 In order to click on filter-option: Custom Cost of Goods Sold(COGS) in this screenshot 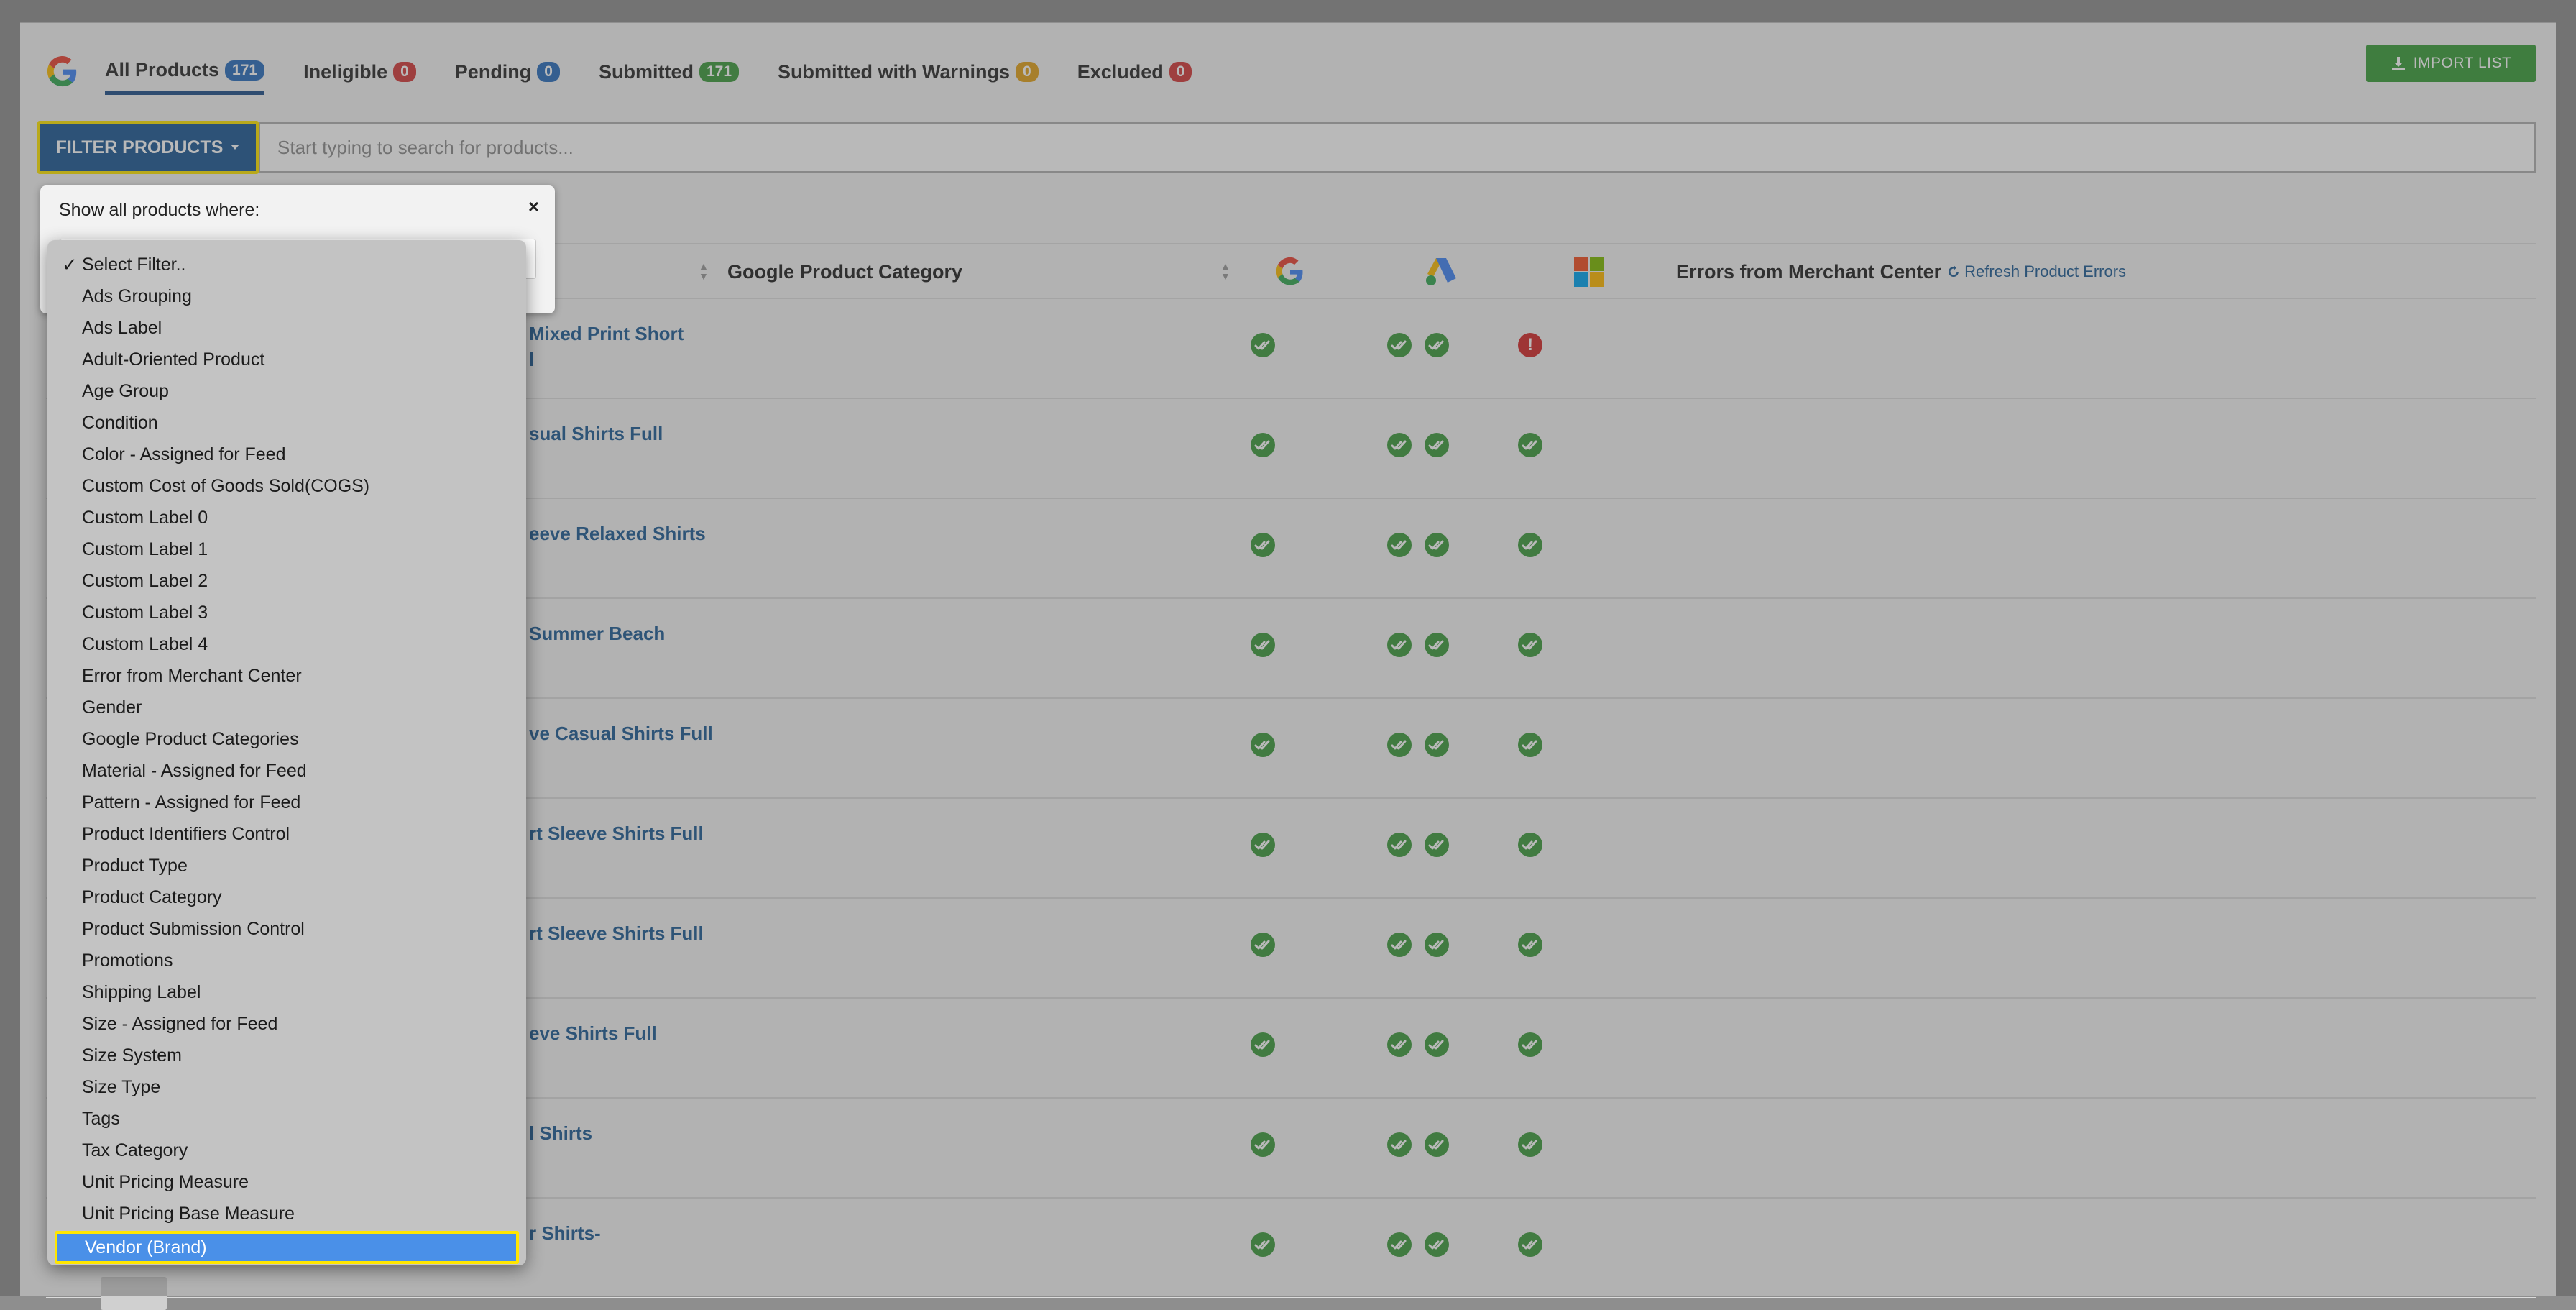, I will do `click(286, 486)`.